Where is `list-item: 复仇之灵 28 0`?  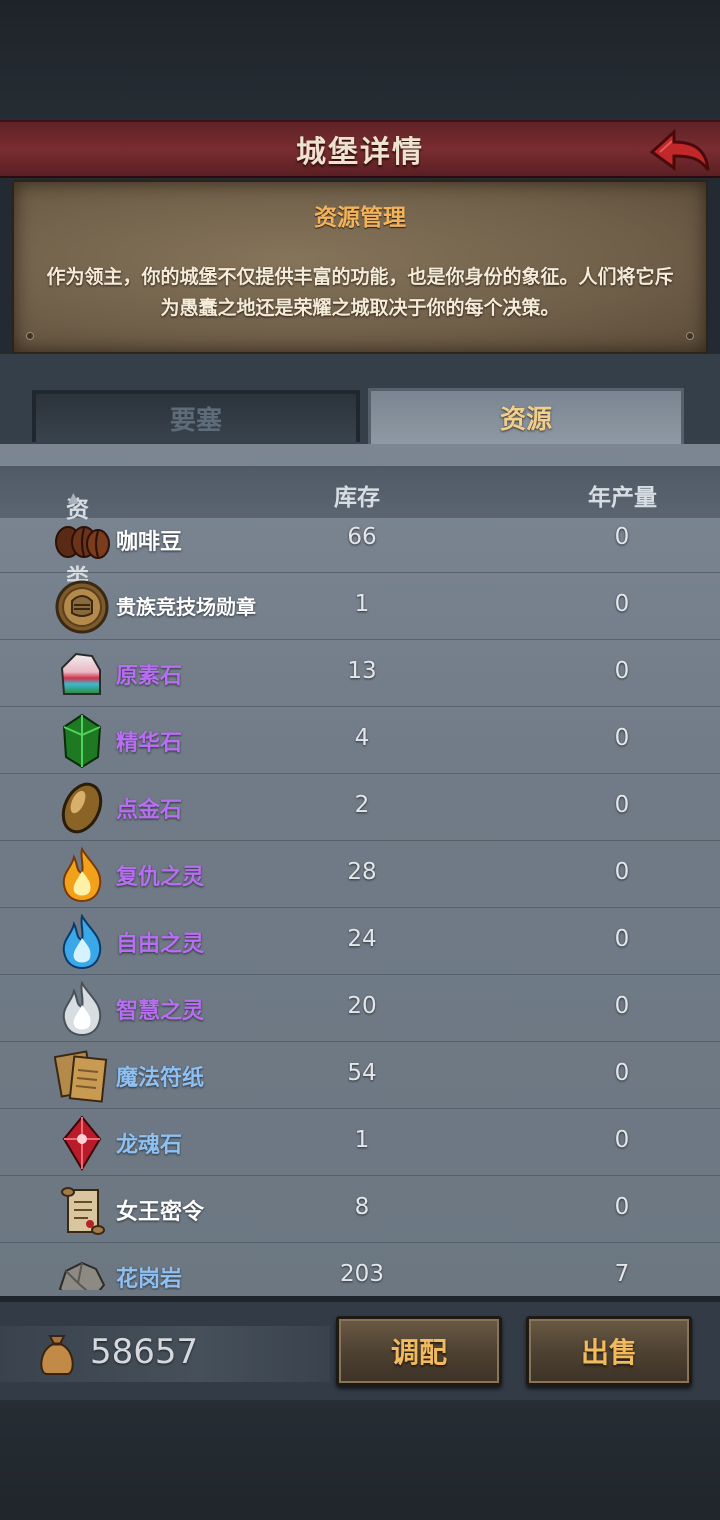 list-item: 复仇之灵 28 0 is located at coordinates (360, 874).